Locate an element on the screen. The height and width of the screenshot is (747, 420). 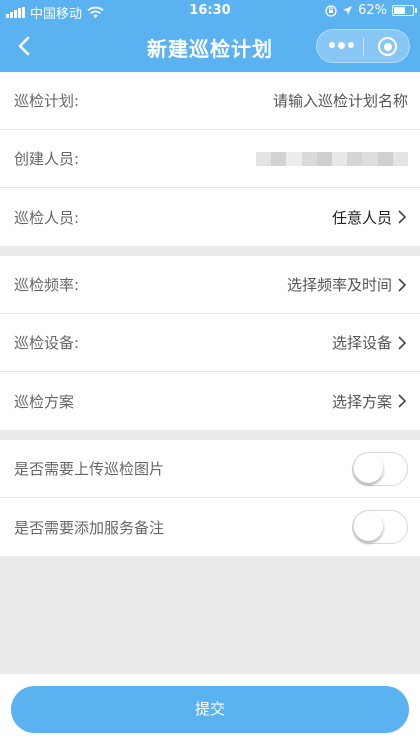
scheme-row: 巡检方案 选择方案 is located at coordinates (210, 401).